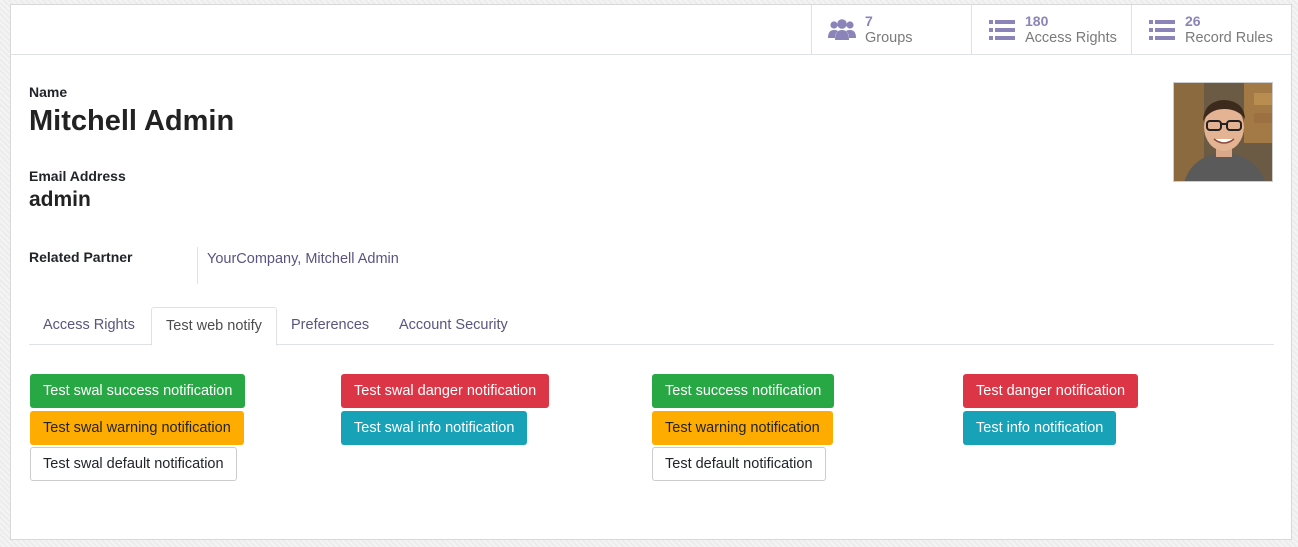  What do you see at coordinates (131, 121) in the screenshot?
I see `name-field: Mitchell Admin` at bounding box center [131, 121].